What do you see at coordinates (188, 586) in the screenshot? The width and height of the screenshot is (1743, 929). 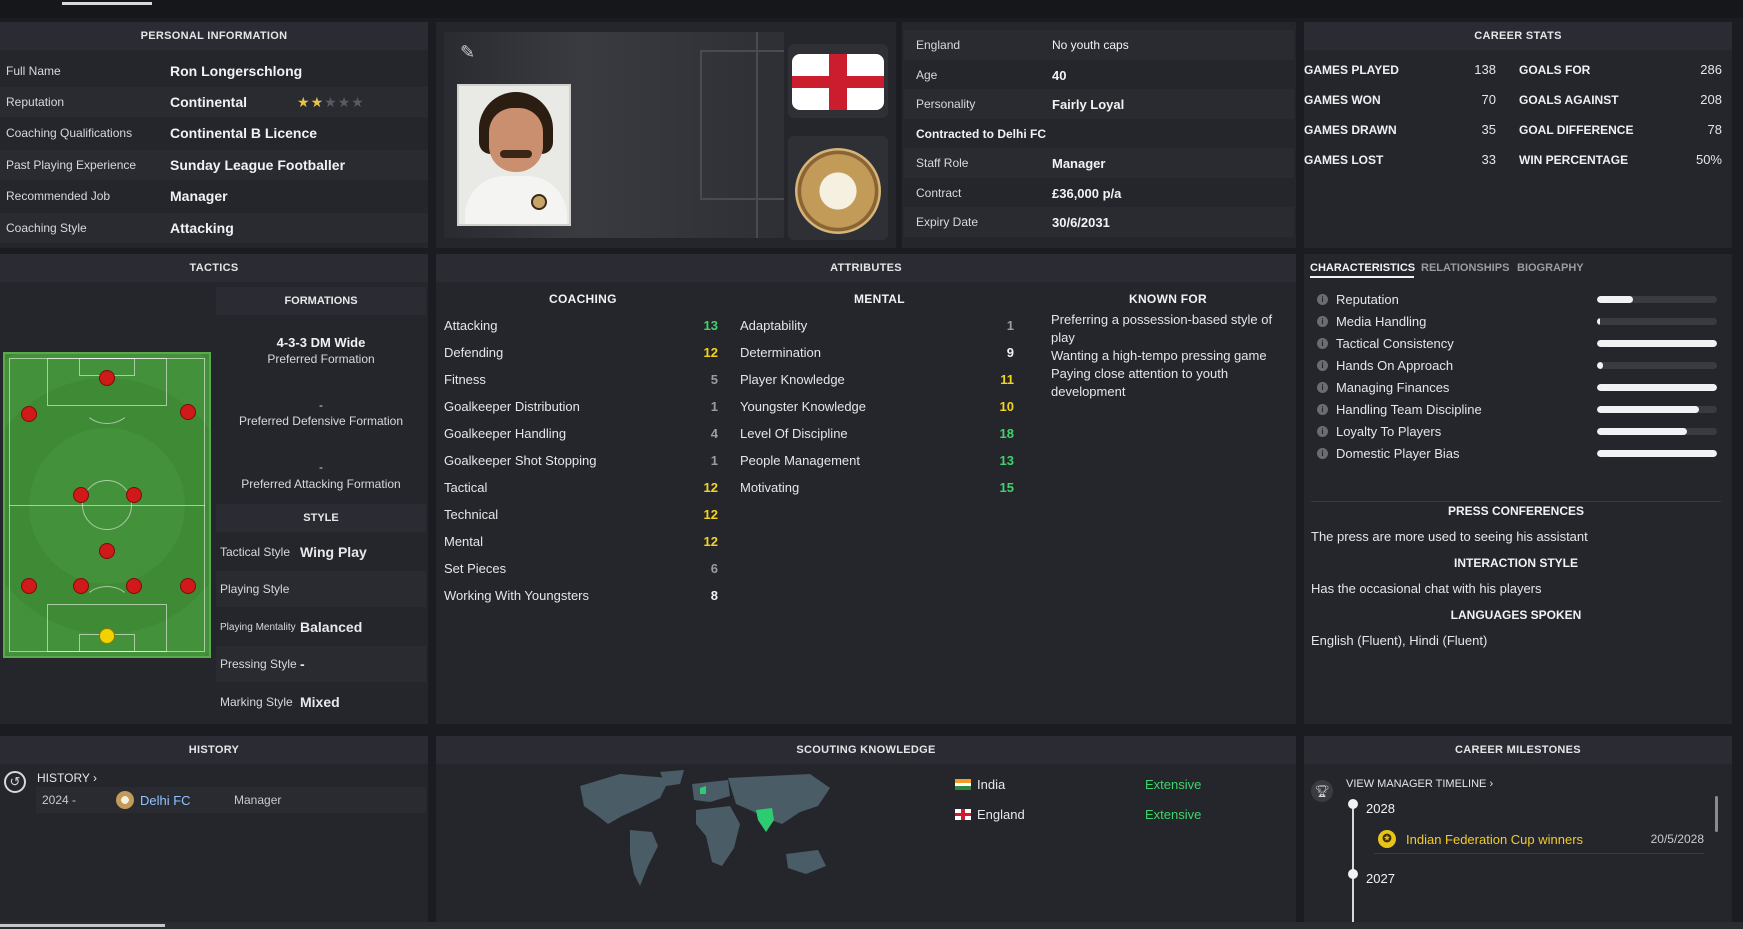 I see `player-marker-dr` at bounding box center [188, 586].